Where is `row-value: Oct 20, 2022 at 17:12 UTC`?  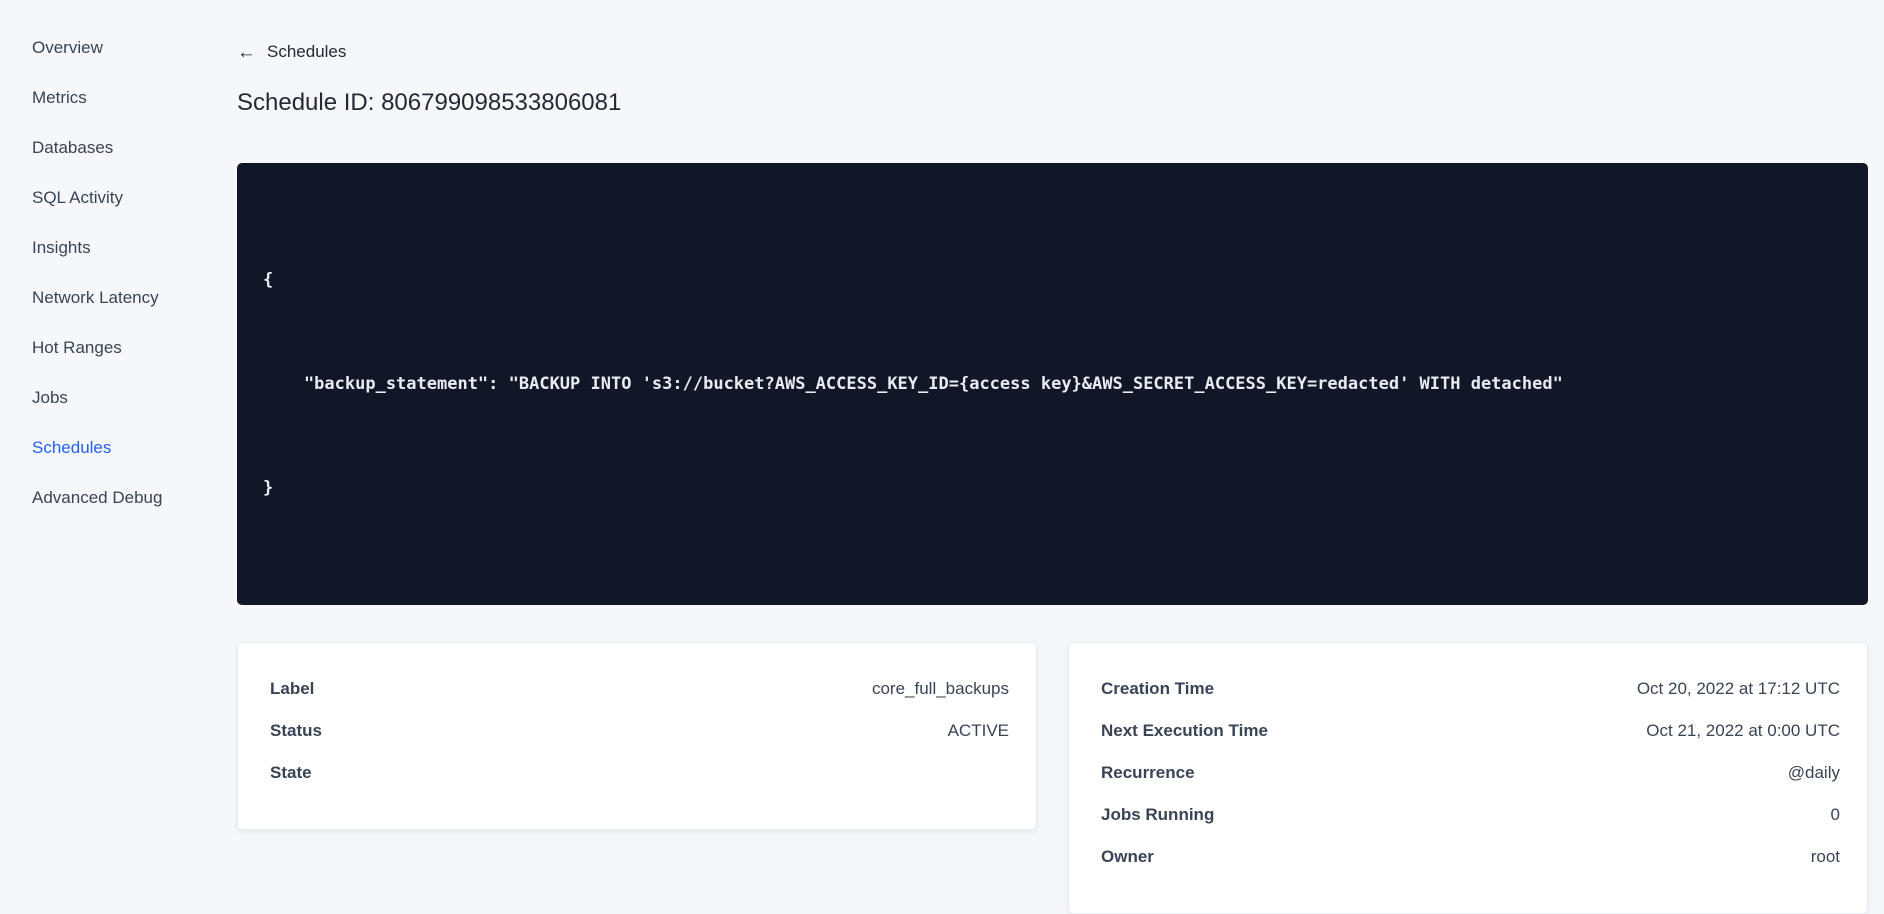 row-value: Oct 20, 2022 at 17:12 UTC is located at coordinates (1738, 688).